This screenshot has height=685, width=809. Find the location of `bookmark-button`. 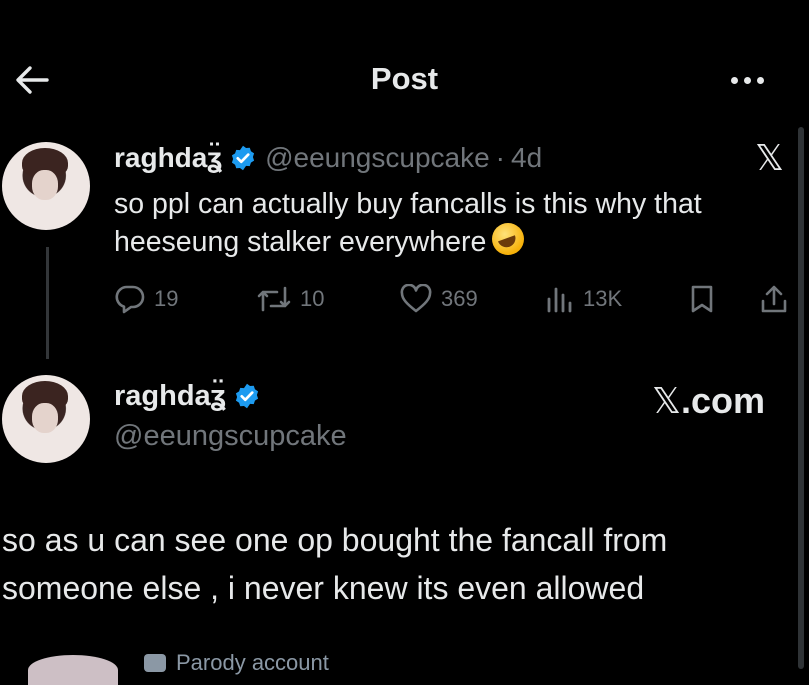

bookmark-button is located at coordinates (702, 299).